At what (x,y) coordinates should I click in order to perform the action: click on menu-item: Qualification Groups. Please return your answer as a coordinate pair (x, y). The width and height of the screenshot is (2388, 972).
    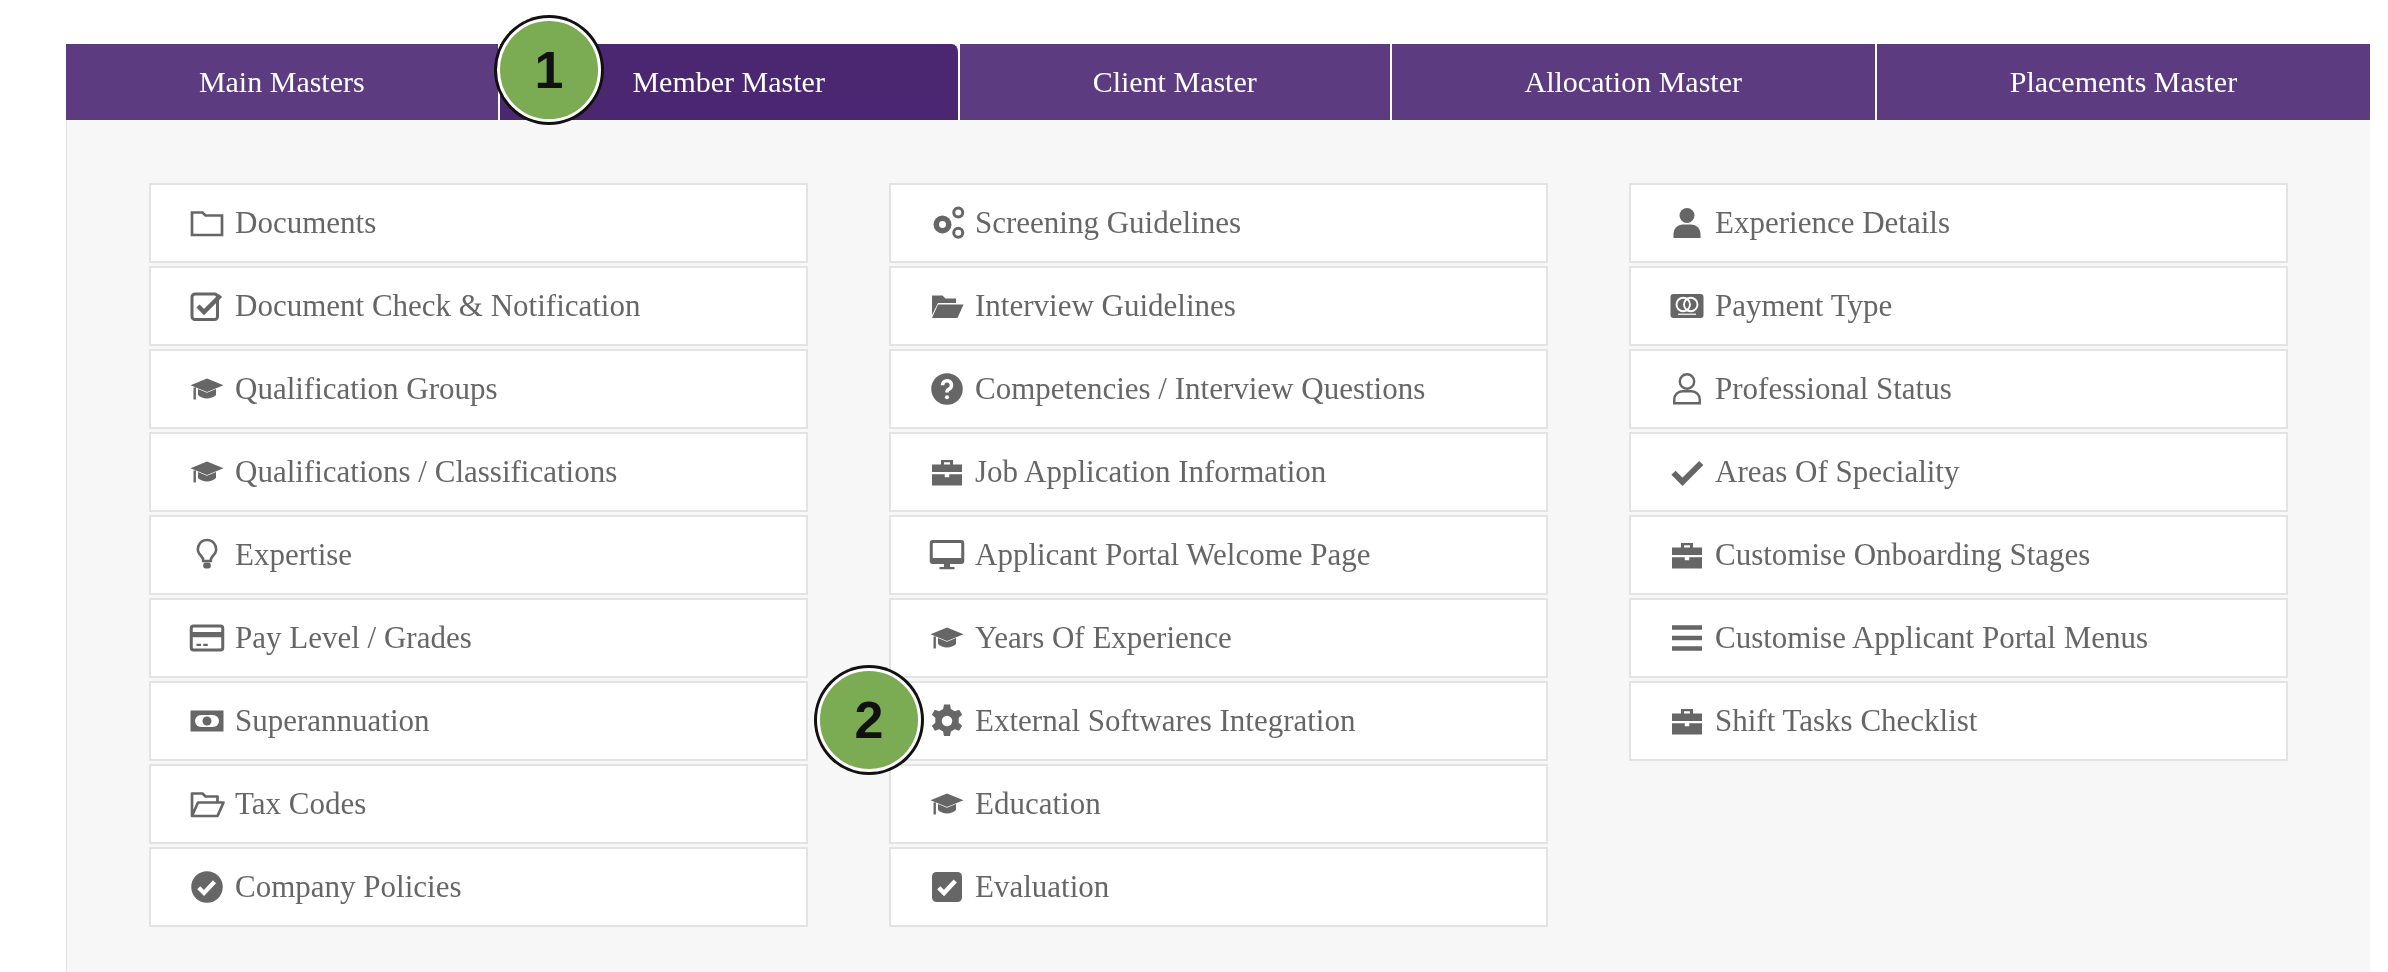
    Looking at the image, I should click on (478, 389).